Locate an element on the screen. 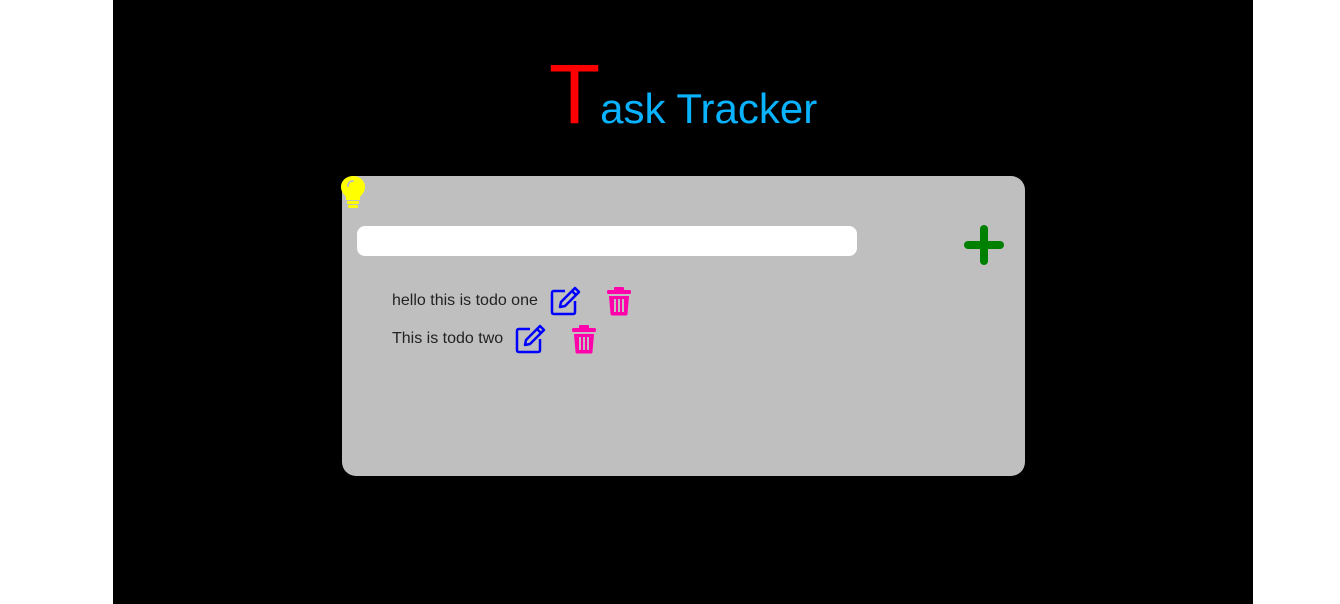  page-title: Task Tracker is located at coordinates (683, 94).